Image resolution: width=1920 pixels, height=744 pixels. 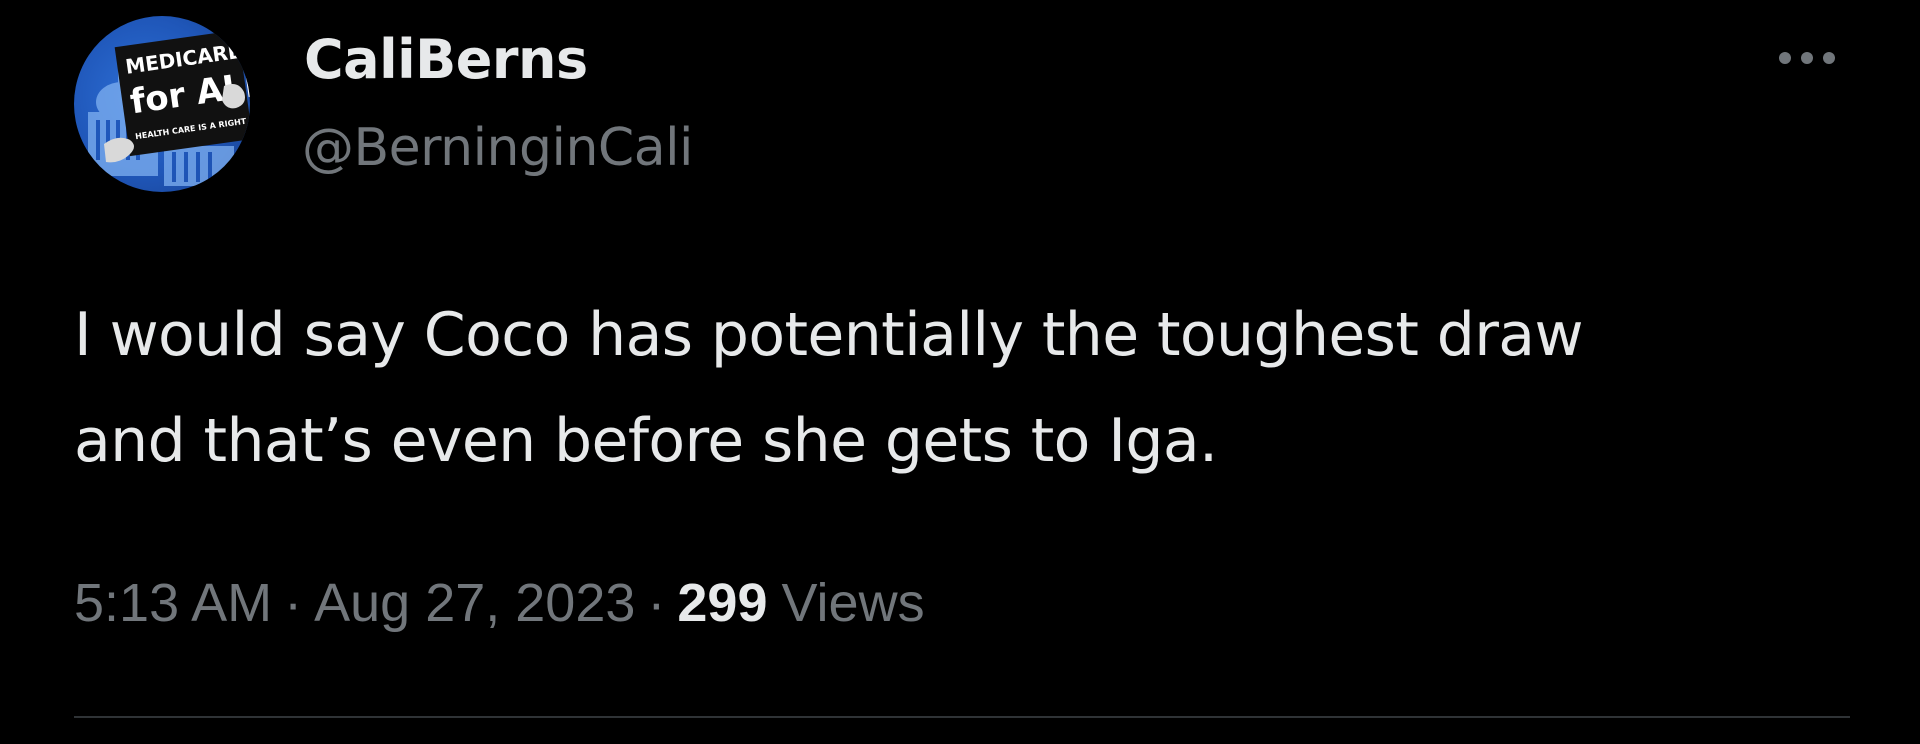 What do you see at coordinates (474, 603) in the screenshot?
I see `tweet-date: Aug 27, 2023` at bounding box center [474, 603].